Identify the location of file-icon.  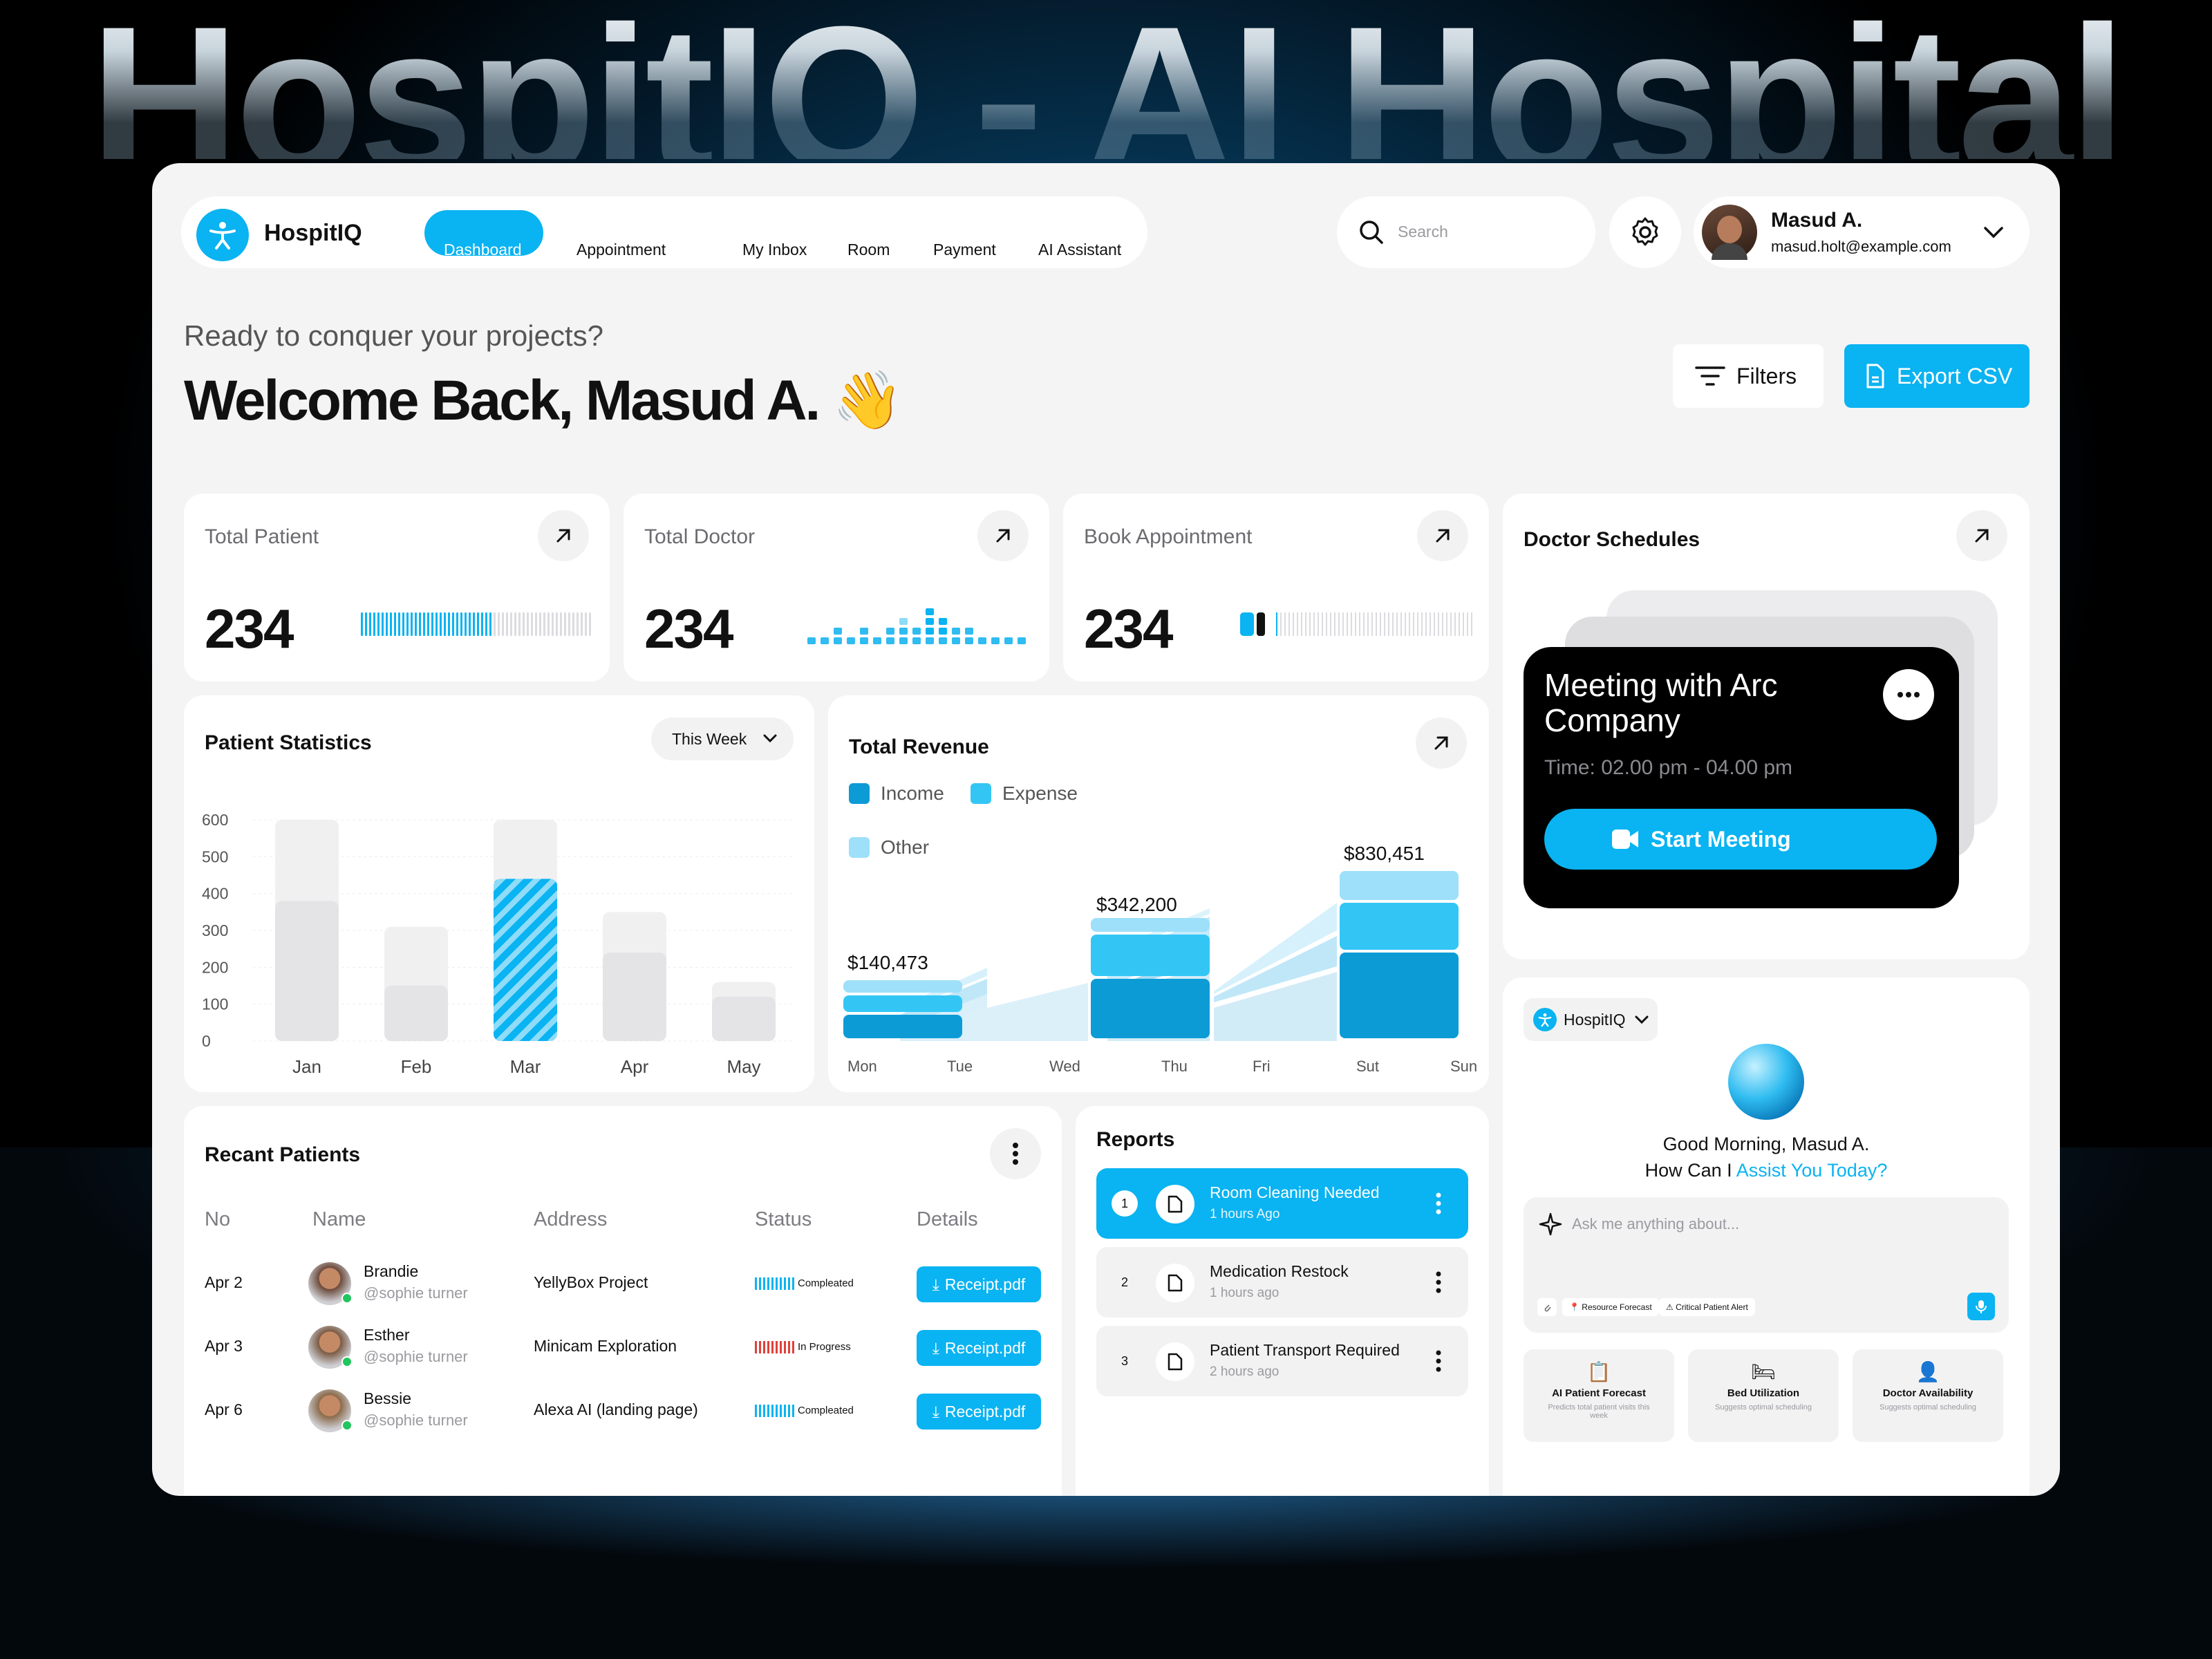
(1875, 376).